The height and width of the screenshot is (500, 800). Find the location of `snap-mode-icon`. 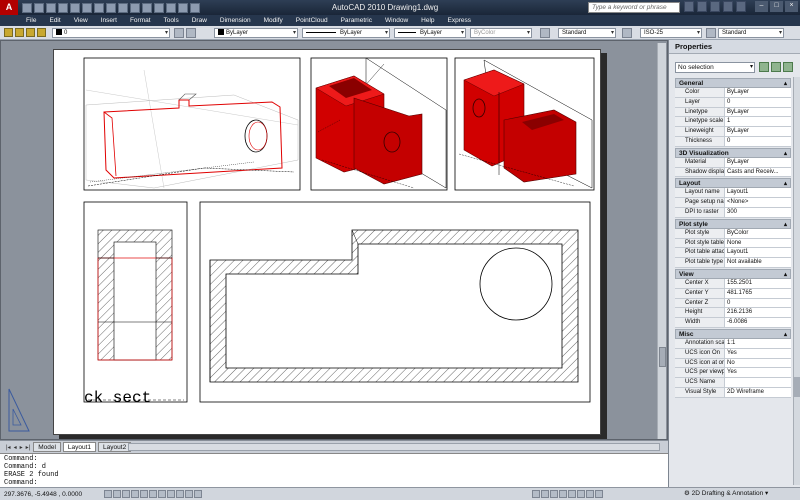

snap-mode-icon is located at coordinates (108, 494).